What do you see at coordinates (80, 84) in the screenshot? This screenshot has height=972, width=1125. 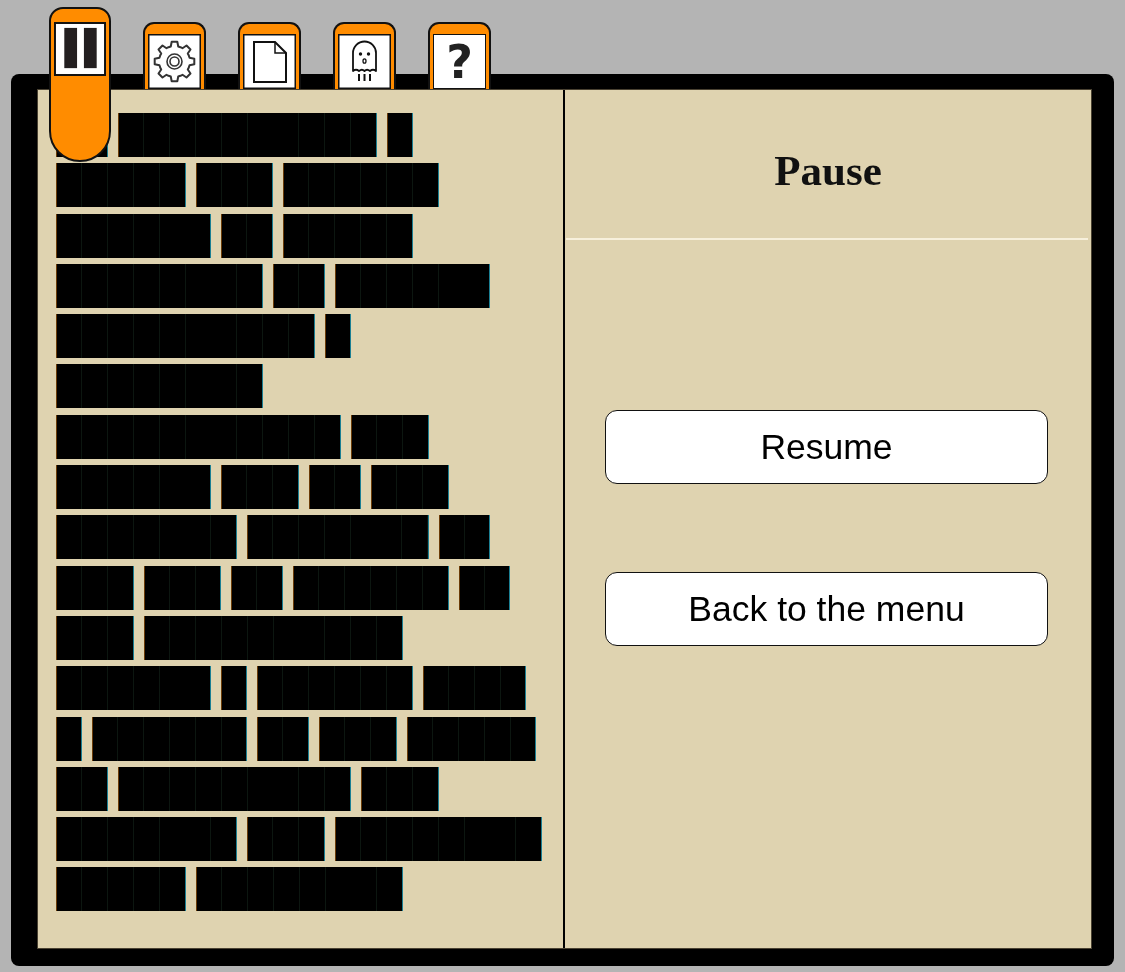 I see `pause-tab` at bounding box center [80, 84].